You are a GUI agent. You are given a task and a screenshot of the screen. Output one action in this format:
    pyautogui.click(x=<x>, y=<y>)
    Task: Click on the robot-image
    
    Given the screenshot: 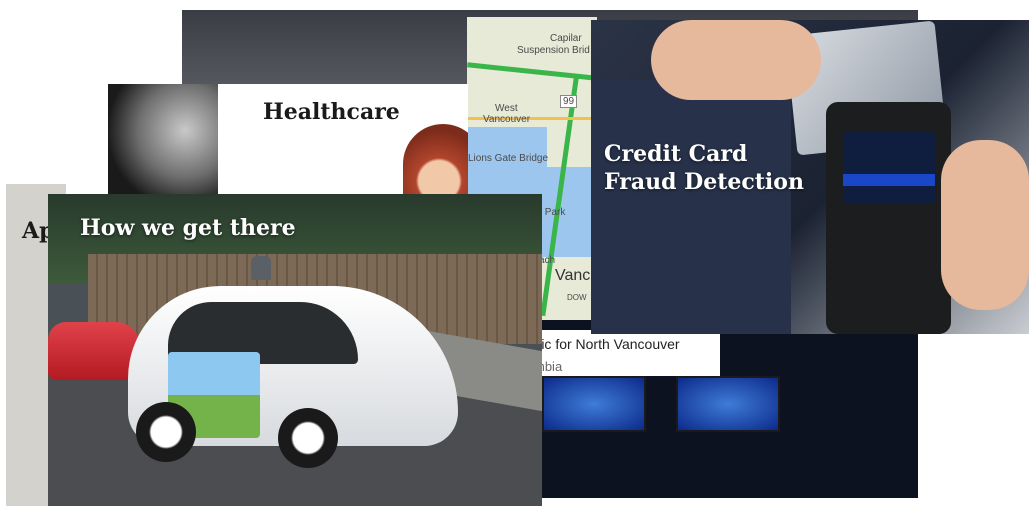 What is the action you would take?
    pyautogui.click(x=163, y=142)
    